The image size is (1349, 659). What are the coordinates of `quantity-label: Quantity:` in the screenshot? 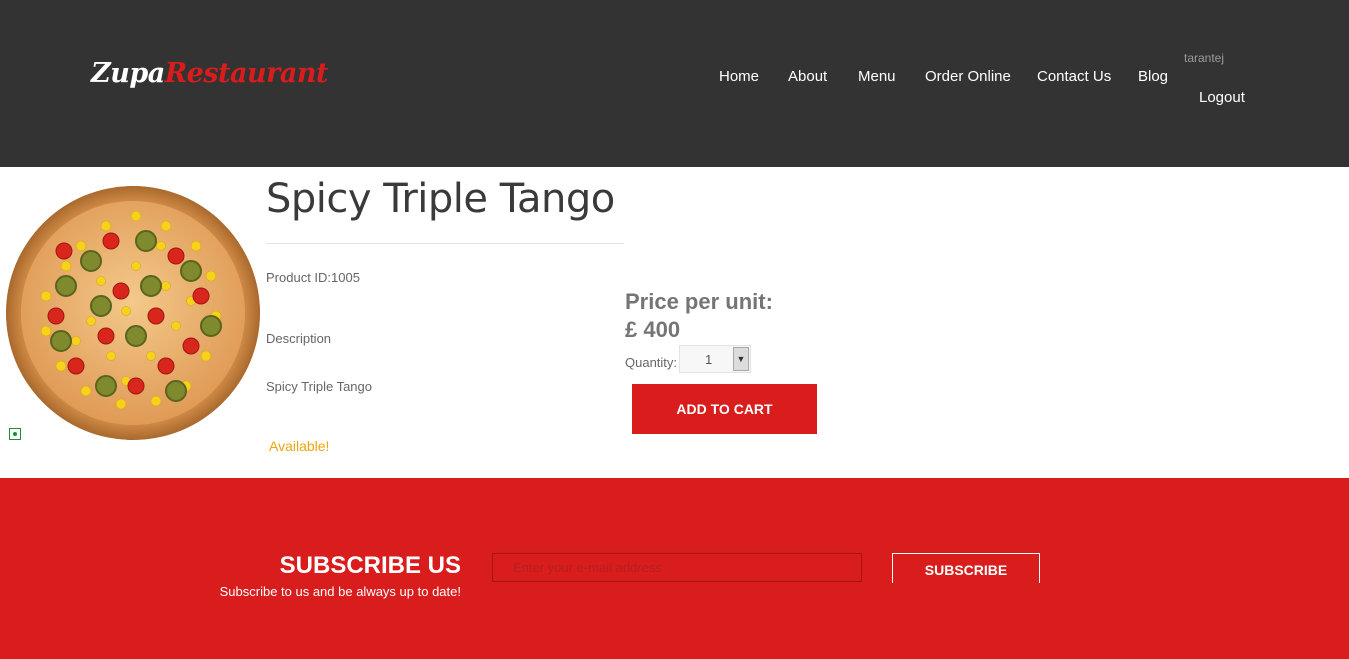 It's located at (651, 362).